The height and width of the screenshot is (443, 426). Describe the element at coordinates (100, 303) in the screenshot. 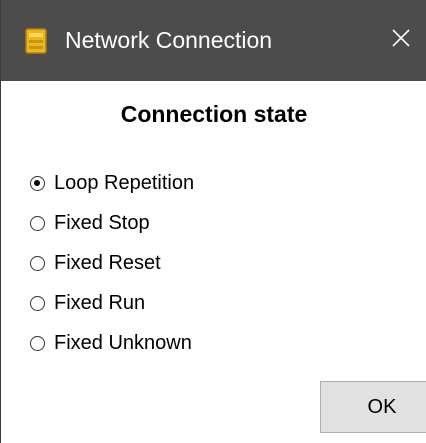

I see `radio-label: Fixed Run` at that location.